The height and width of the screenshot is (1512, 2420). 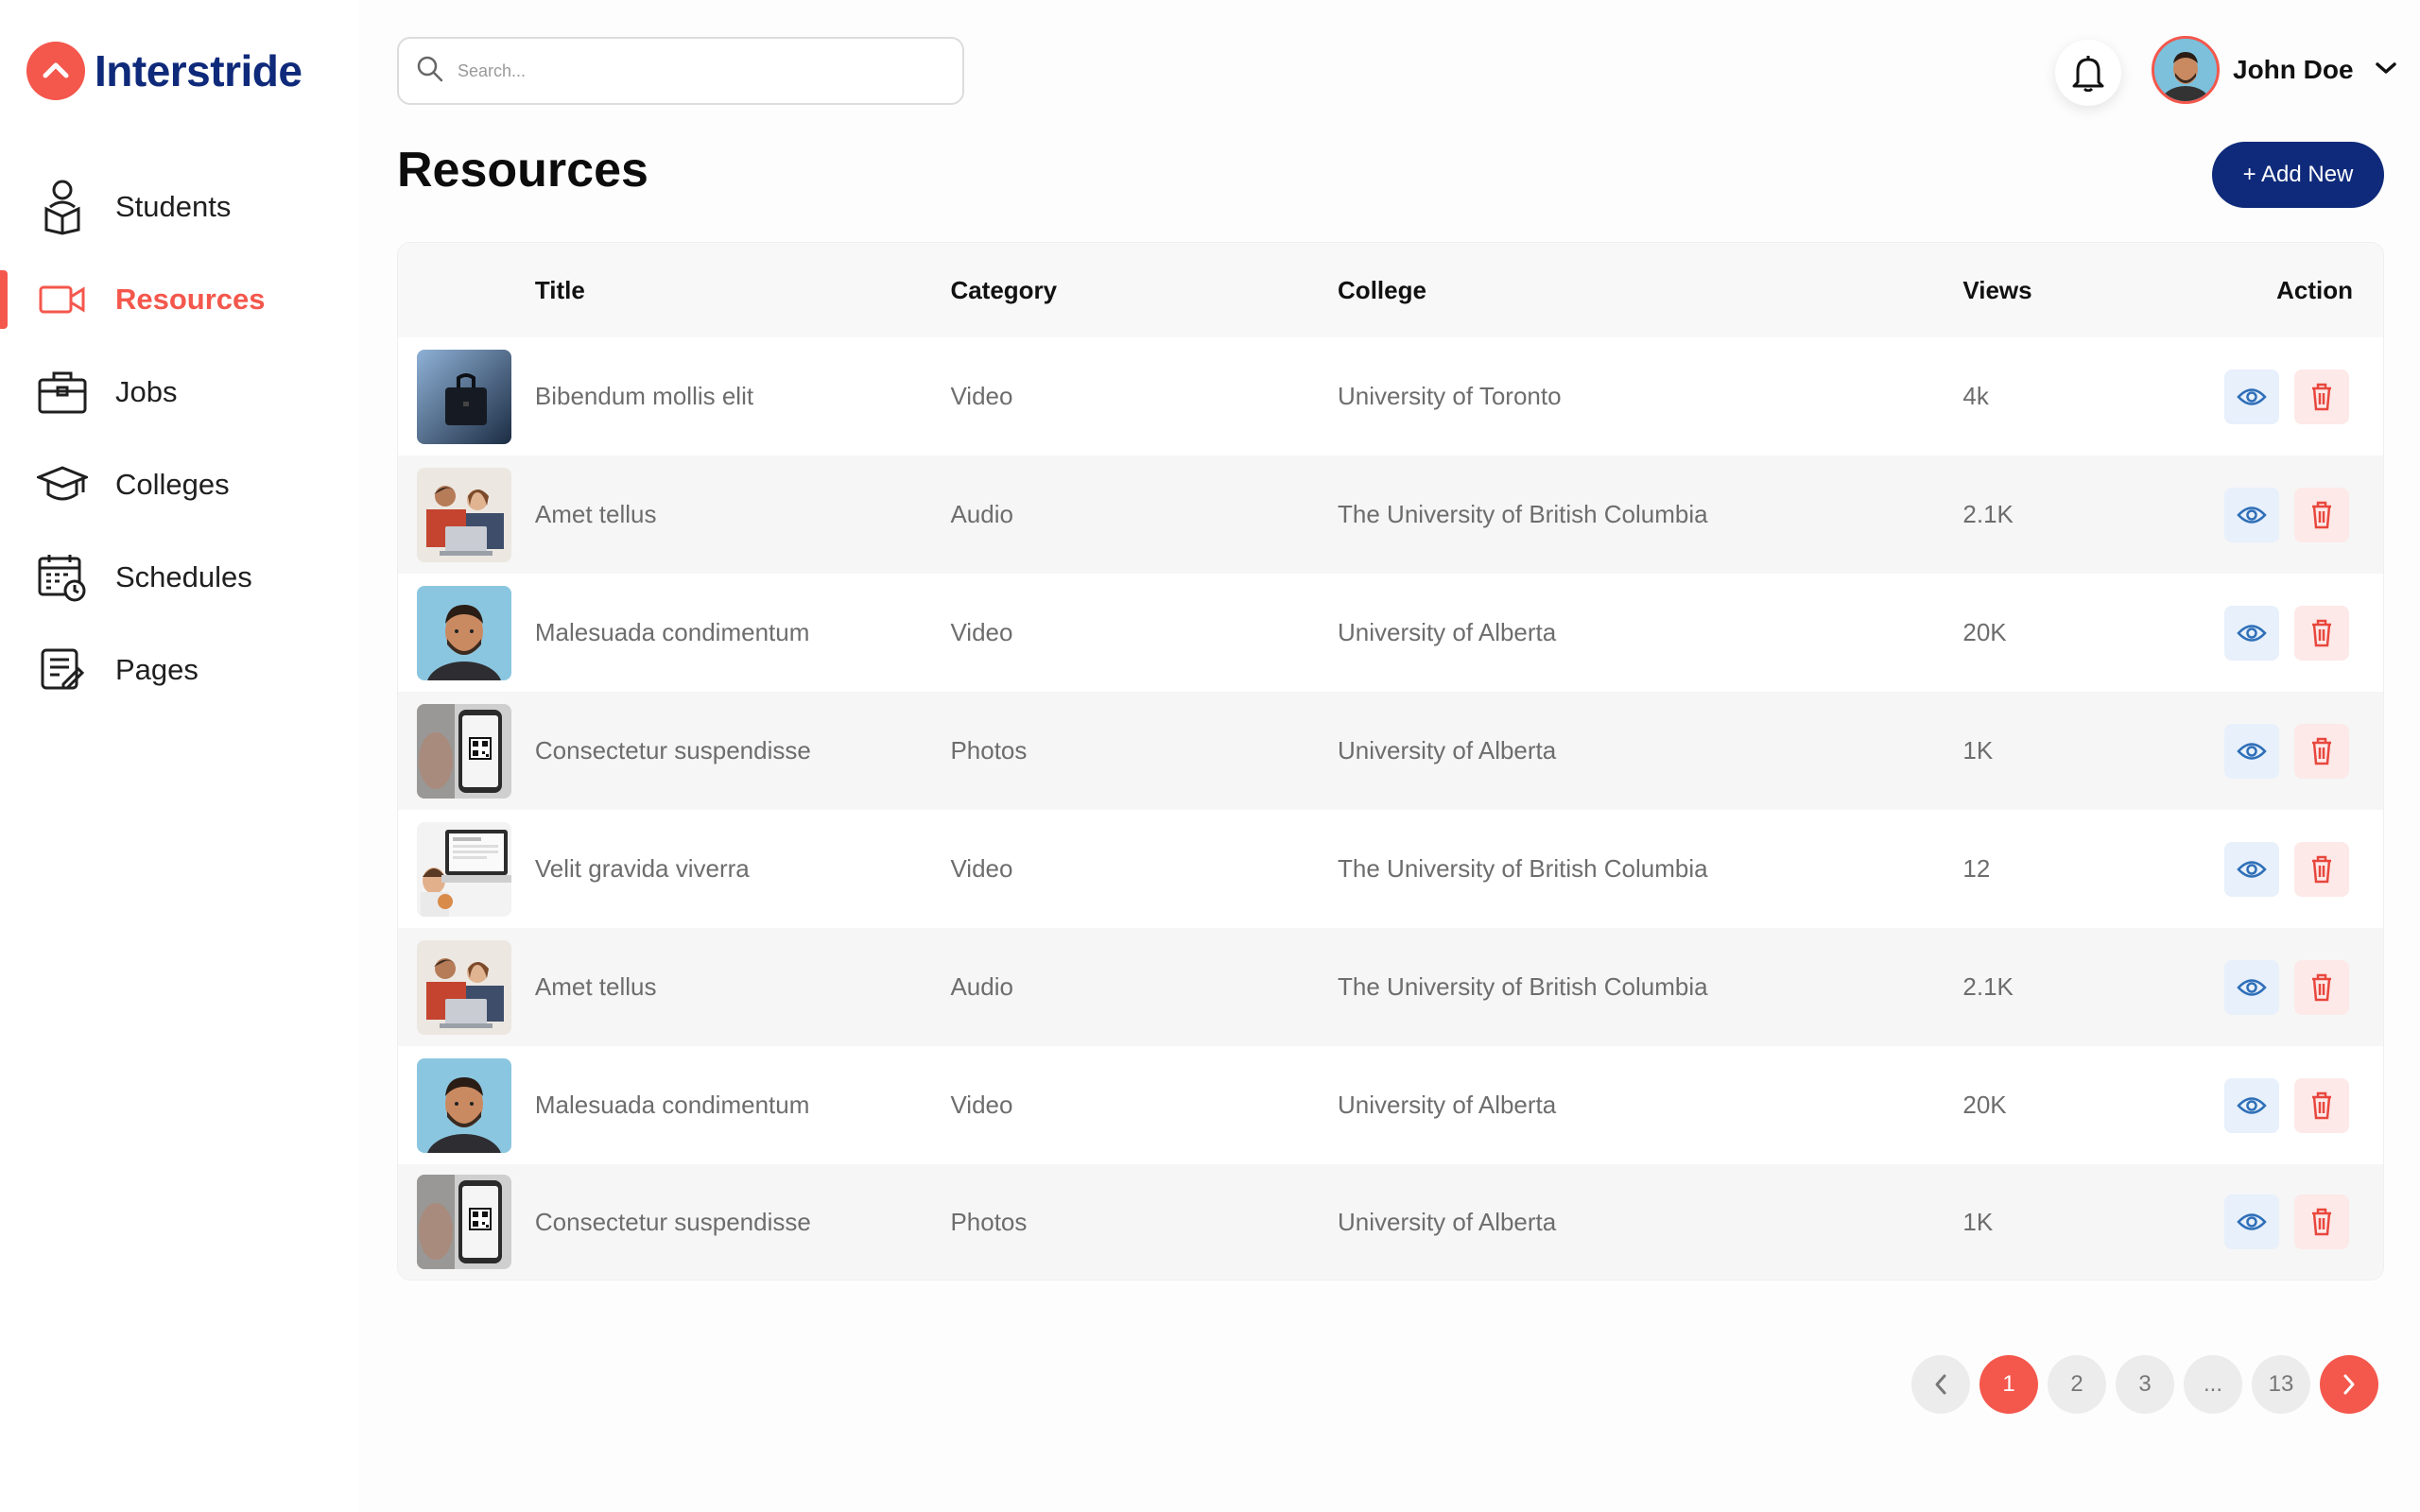 What do you see at coordinates (2088, 73) in the screenshot?
I see `notifications-button` at bounding box center [2088, 73].